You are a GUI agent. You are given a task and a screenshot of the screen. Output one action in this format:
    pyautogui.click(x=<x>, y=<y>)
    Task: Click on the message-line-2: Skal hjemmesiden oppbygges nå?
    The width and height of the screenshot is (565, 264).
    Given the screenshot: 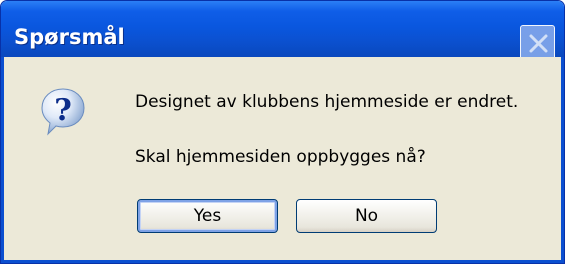 What is the action you would take?
    pyautogui.click(x=280, y=157)
    